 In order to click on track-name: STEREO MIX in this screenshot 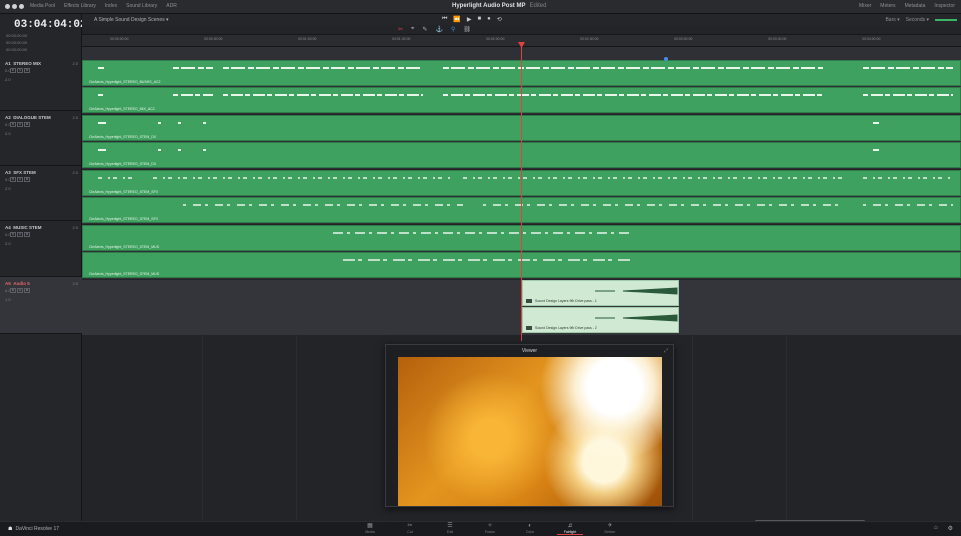, I will do `click(27, 63)`.